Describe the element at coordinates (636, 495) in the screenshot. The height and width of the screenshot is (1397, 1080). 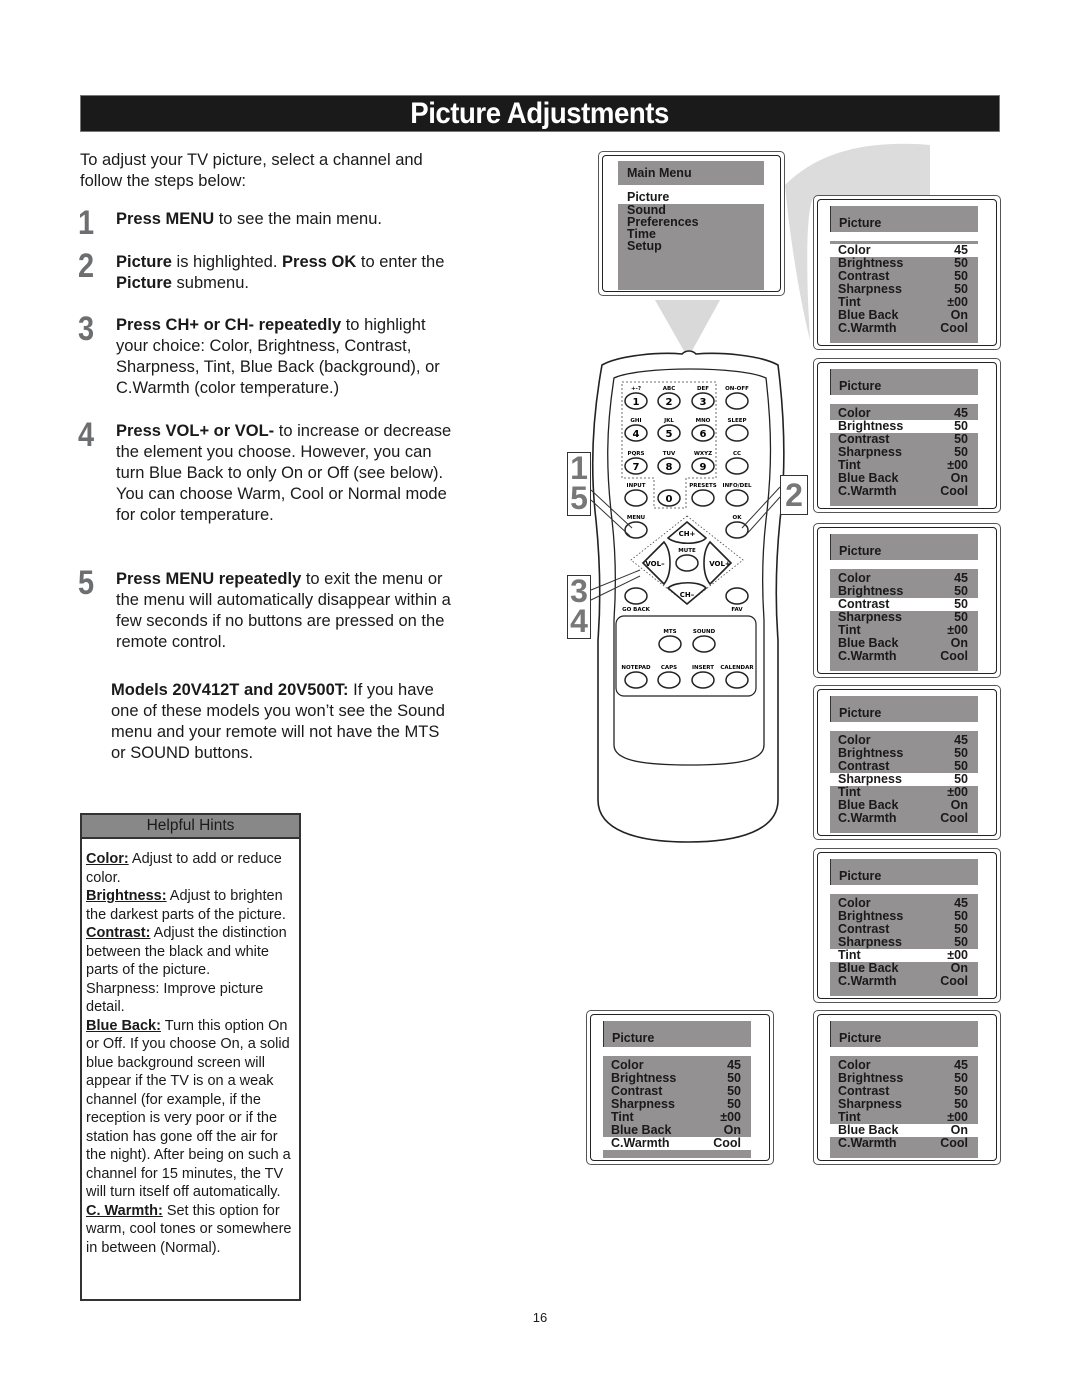
I see `input-button: INPUT` at that location.